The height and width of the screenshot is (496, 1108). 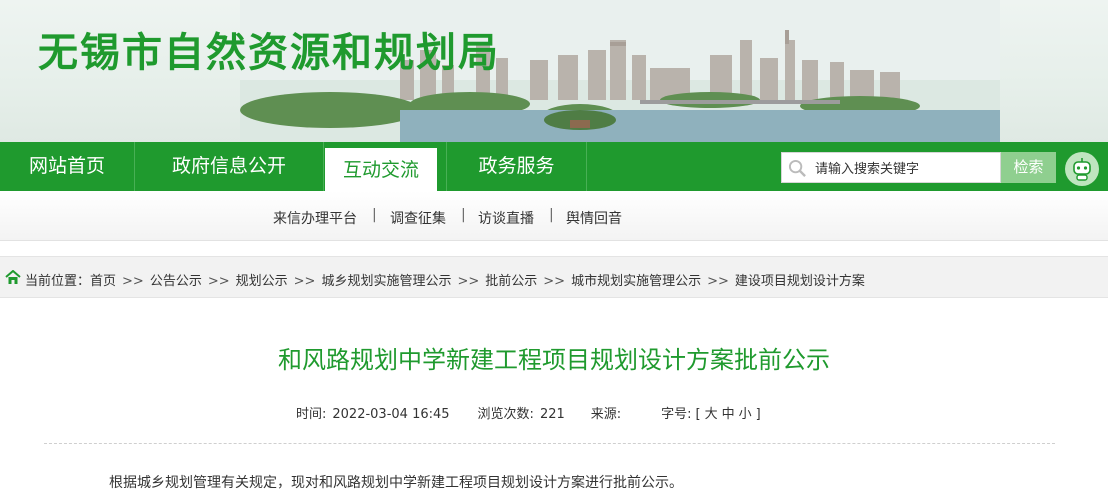 I want to click on breadcrumb-item-announcements: 公告公示, so click(x=176, y=281).